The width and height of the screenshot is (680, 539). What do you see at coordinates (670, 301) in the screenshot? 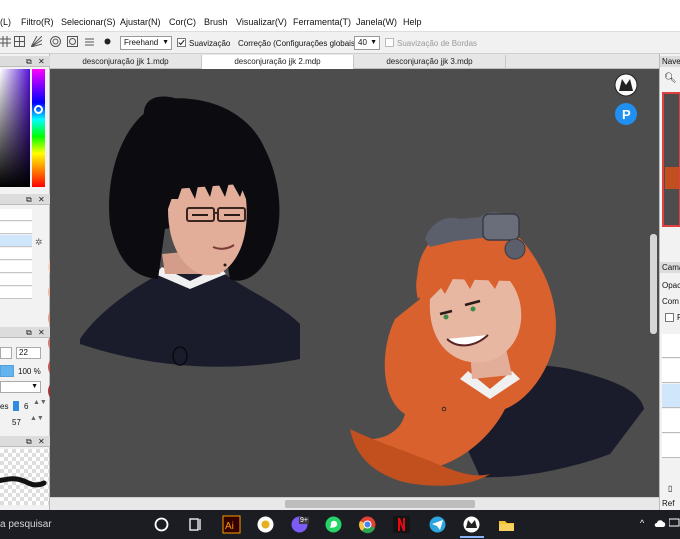
I see `blend-label: Com` at bounding box center [670, 301].